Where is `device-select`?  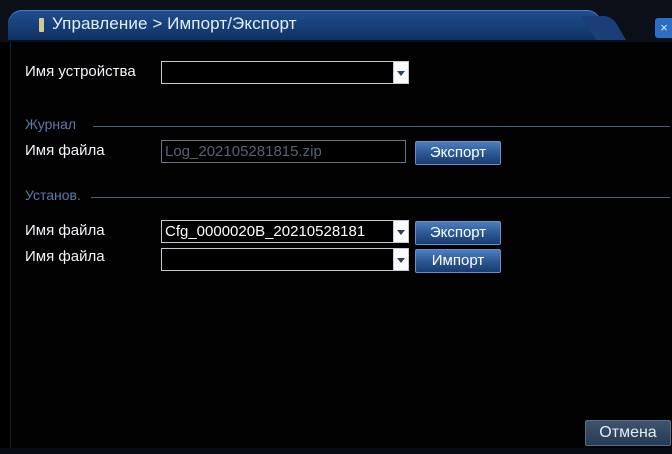
device-select is located at coordinates (285, 72).